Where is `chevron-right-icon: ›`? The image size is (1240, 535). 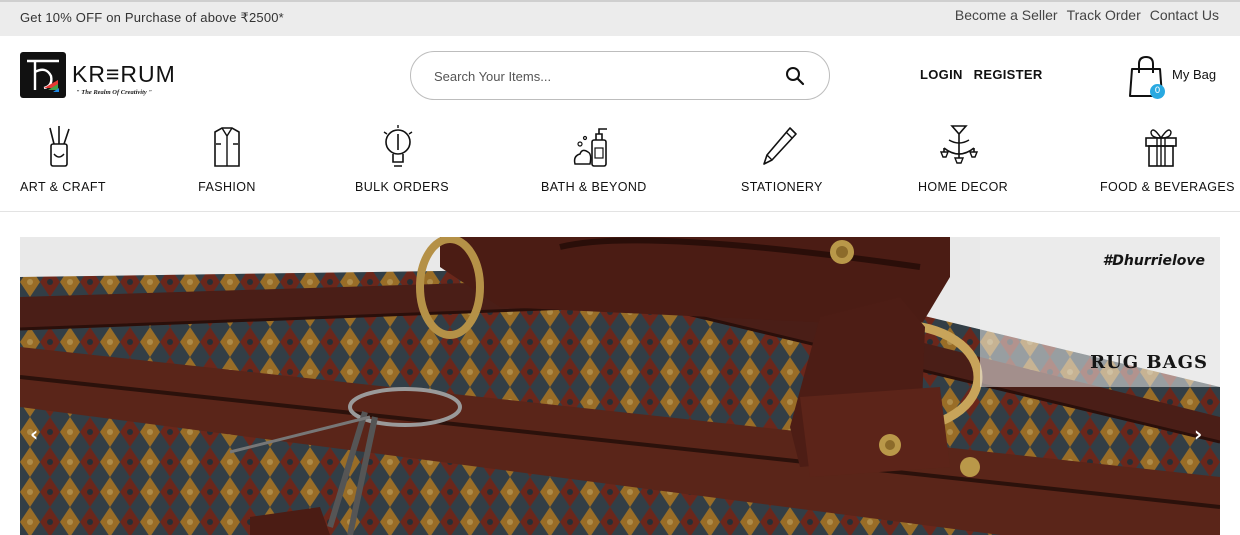 chevron-right-icon: › is located at coordinates (1202, 434).